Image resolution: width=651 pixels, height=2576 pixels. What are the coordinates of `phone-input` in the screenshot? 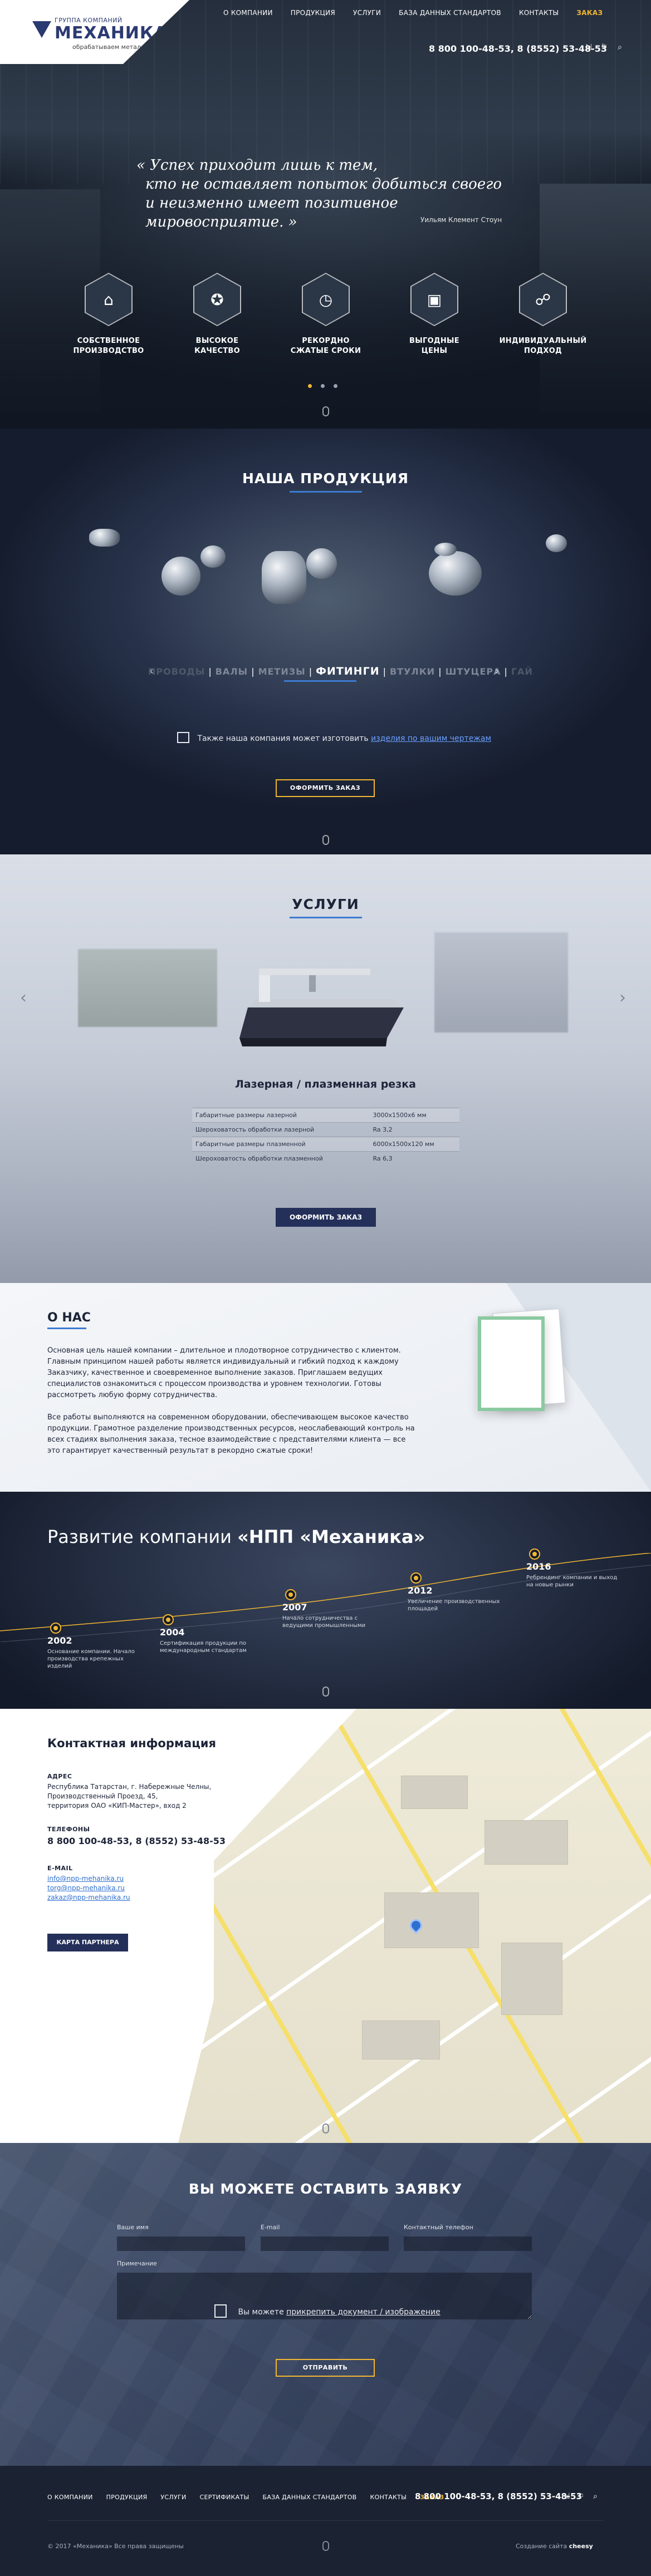 It's located at (468, 2243).